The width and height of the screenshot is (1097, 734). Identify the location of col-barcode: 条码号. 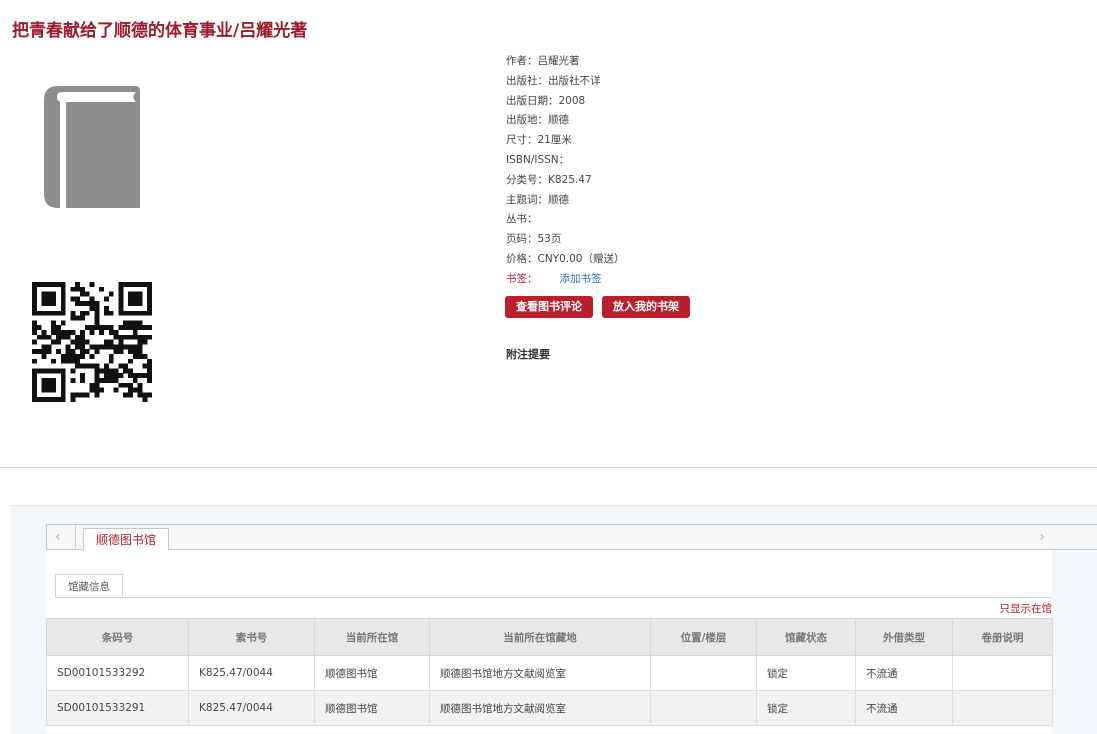
(117, 637).